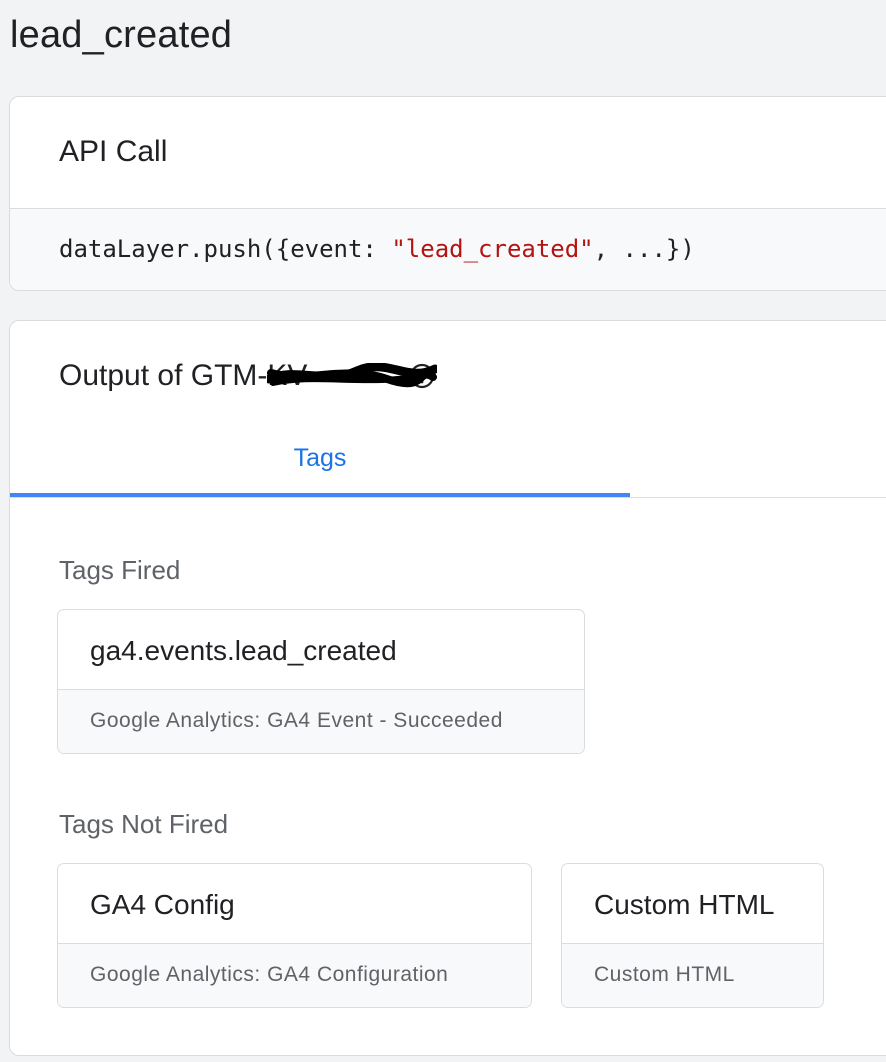 This screenshot has height=1062, width=886. What do you see at coordinates (294, 975) in the screenshot?
I see `tag-type: Google Analytics: GA4 Configuration` at bounding box center [294, 975].